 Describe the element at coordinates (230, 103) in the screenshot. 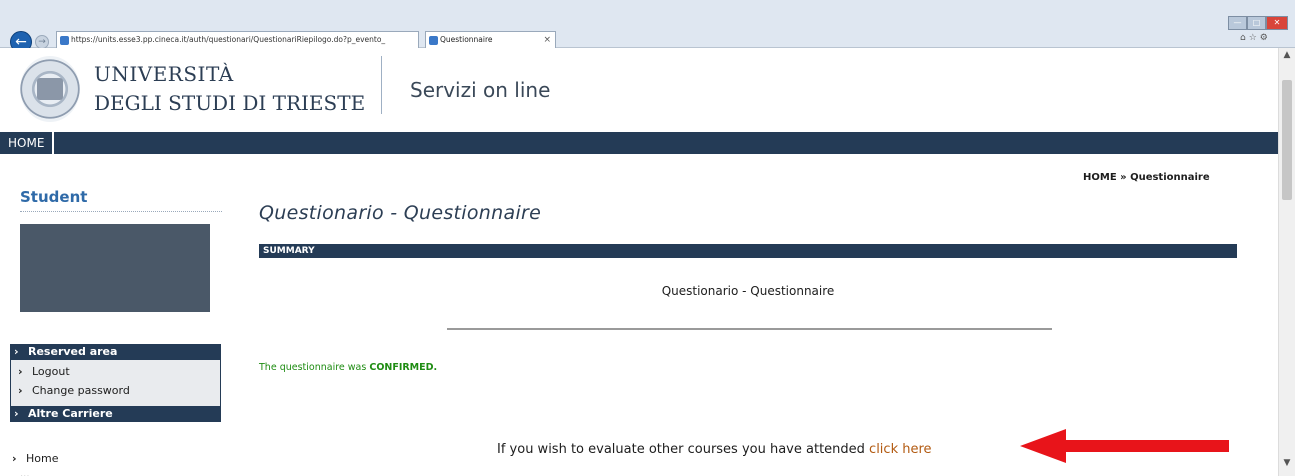

I see `university-name-line2: DEGLI STUDI DI TRIESTE` at that location.